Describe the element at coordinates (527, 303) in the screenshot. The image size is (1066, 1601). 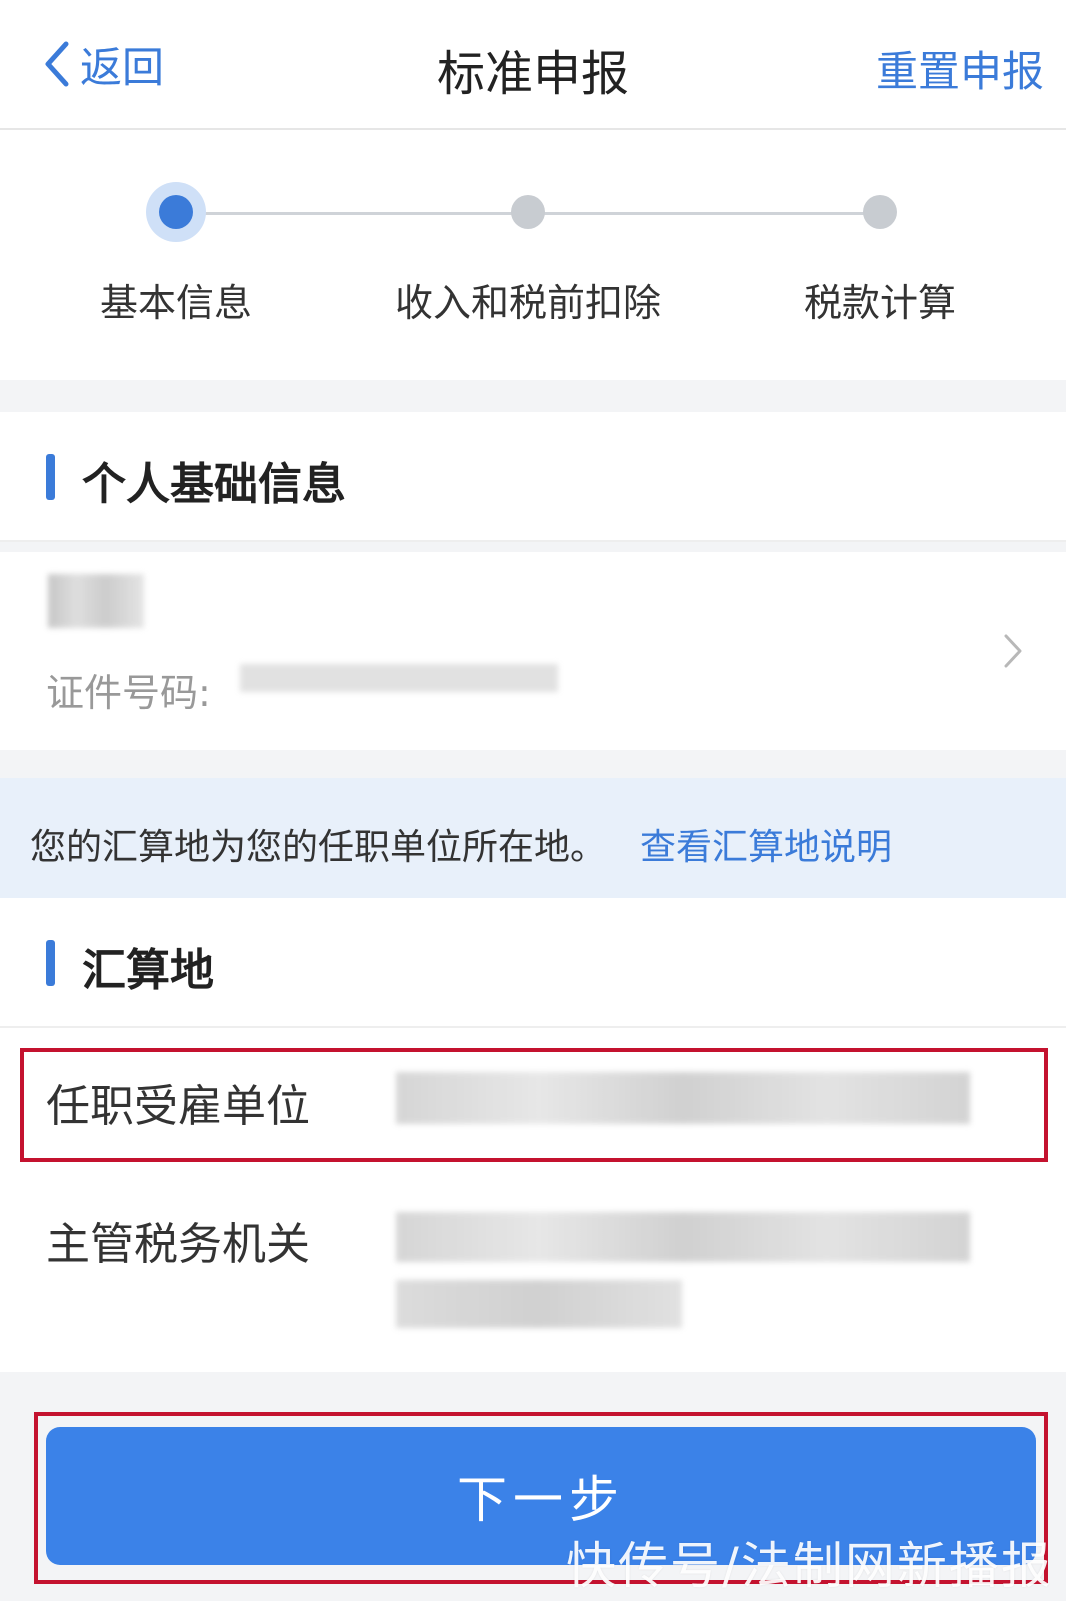
I see `step-label-income-deduction: 收入和税前扣除` at that location.